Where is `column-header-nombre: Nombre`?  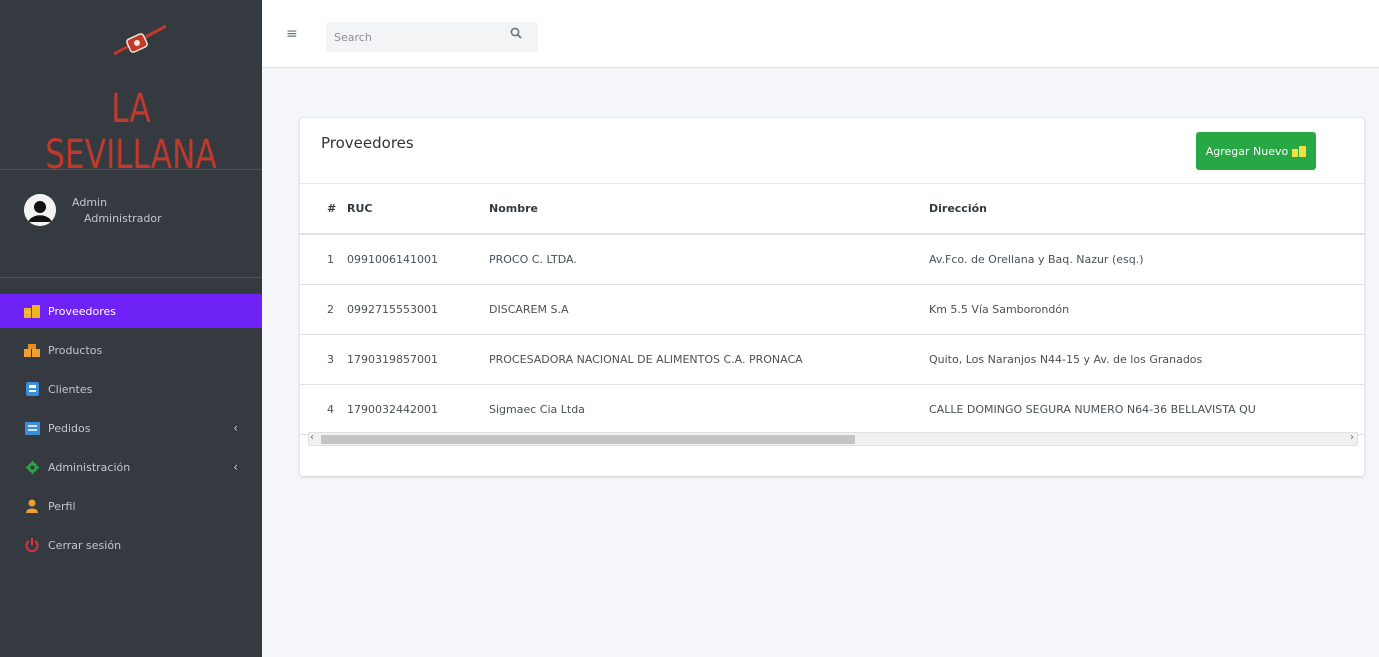
column-header-nombre: Nombre is located at coordinates (703, 209).